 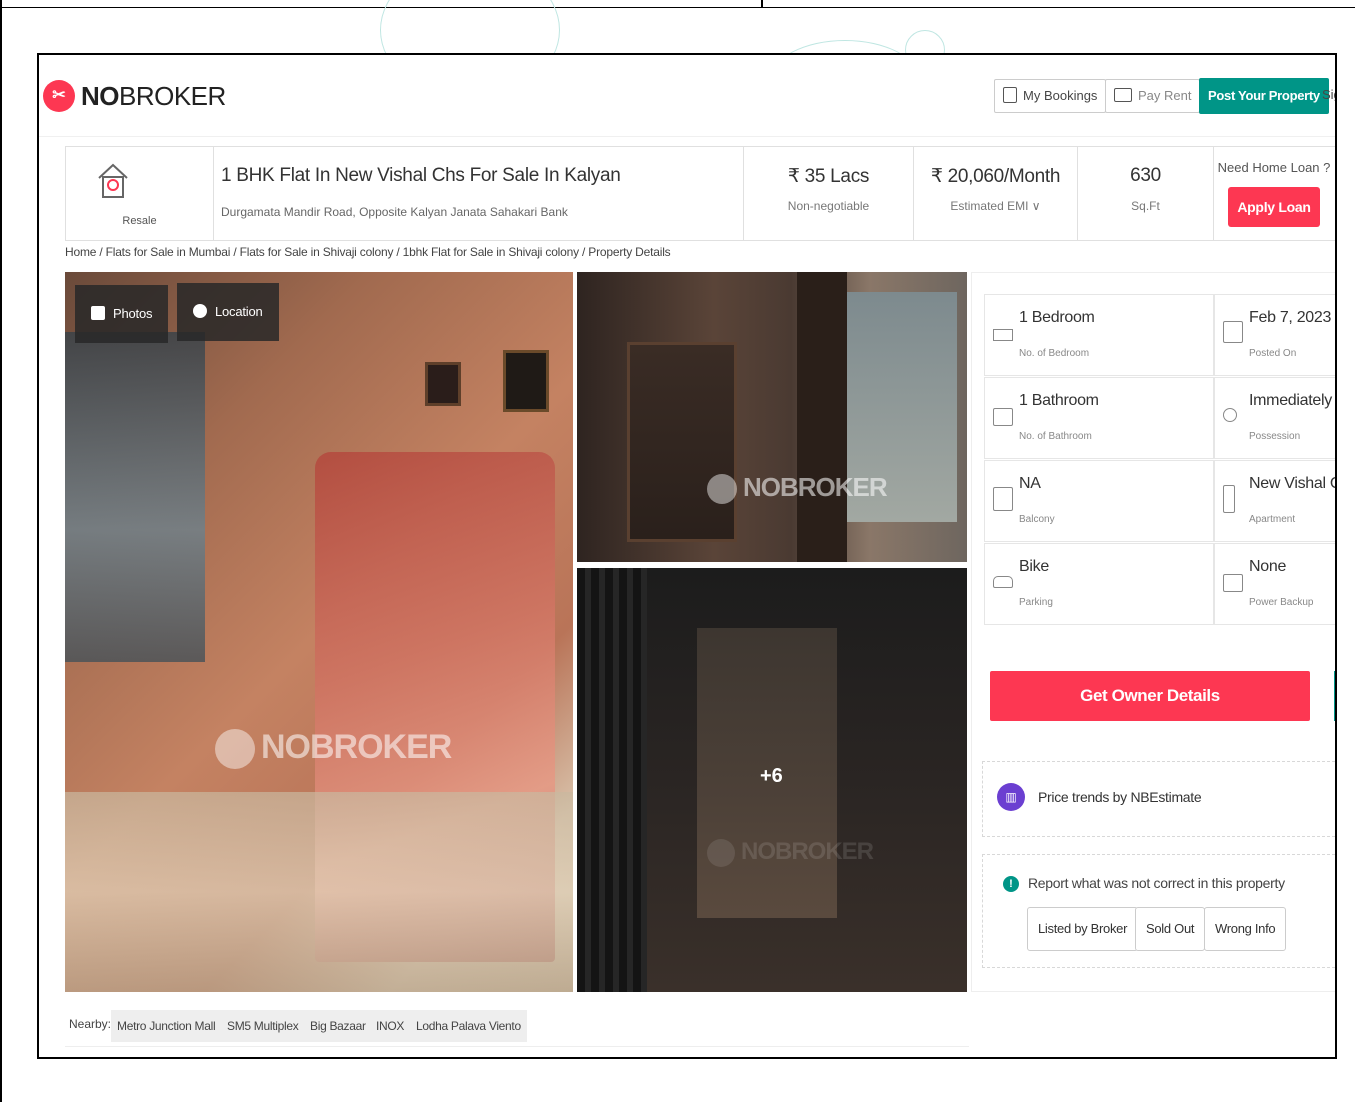 What do you see at coordinates (228, 312) in the screenshot?
I see `location-button: Location` at bounding box center [228, 312].